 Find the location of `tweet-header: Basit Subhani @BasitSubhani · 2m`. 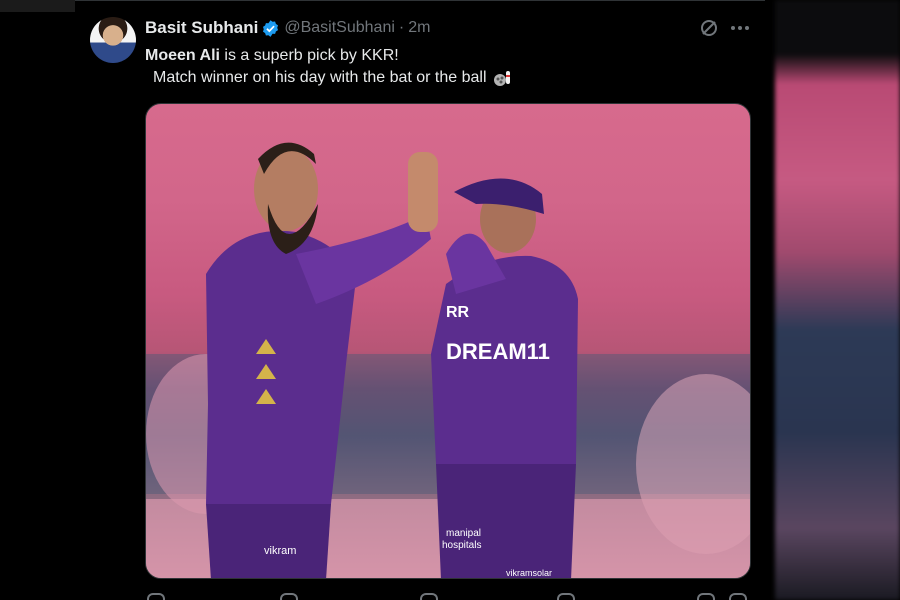

tweet-header: Basit Subhani @BasitSubhani · 2m is located at coordinates (287, 28).